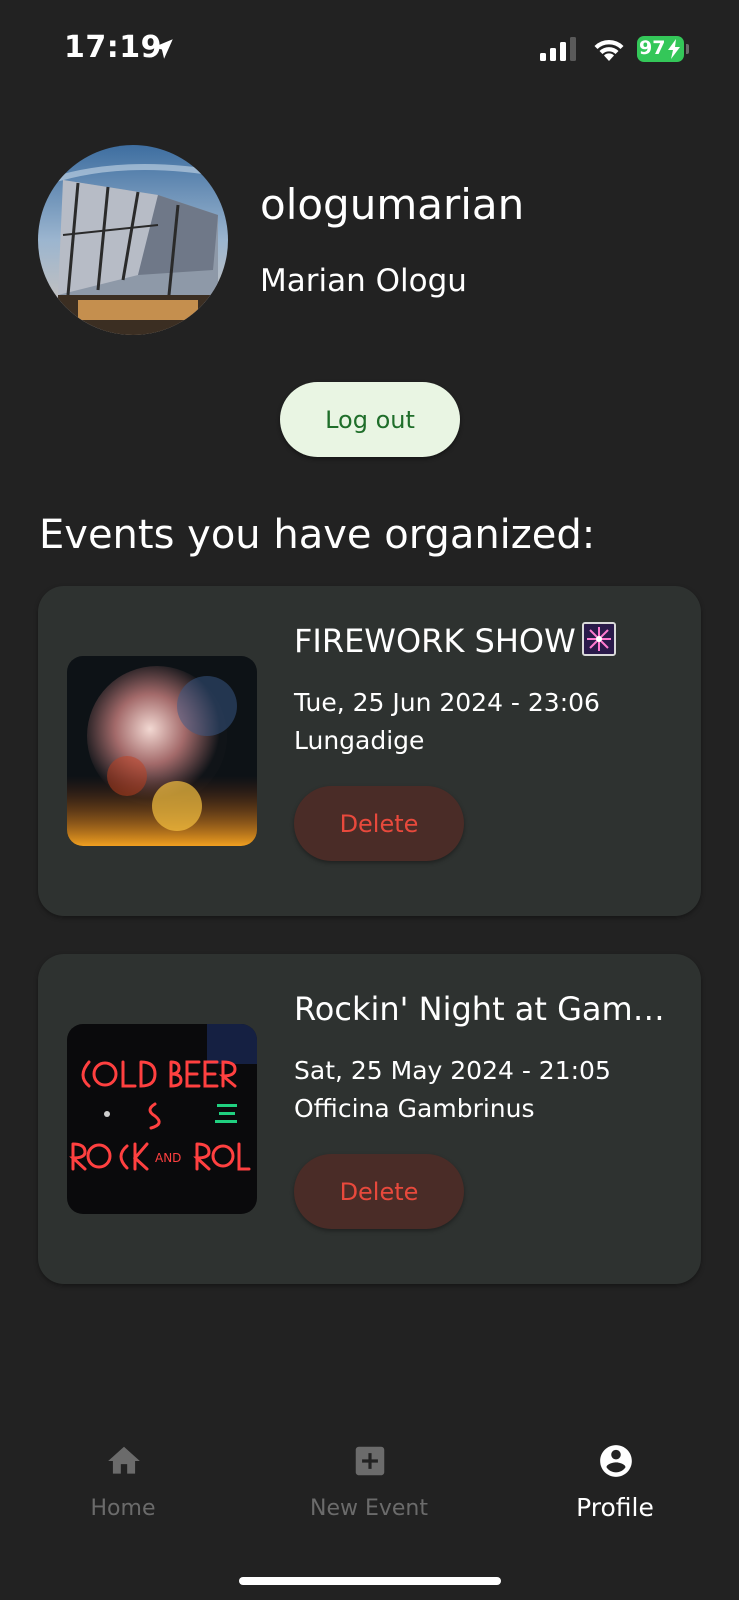  Describe the element at coordinates (370, 1461) in the screenshot. I see `add-box-icon` at that location.